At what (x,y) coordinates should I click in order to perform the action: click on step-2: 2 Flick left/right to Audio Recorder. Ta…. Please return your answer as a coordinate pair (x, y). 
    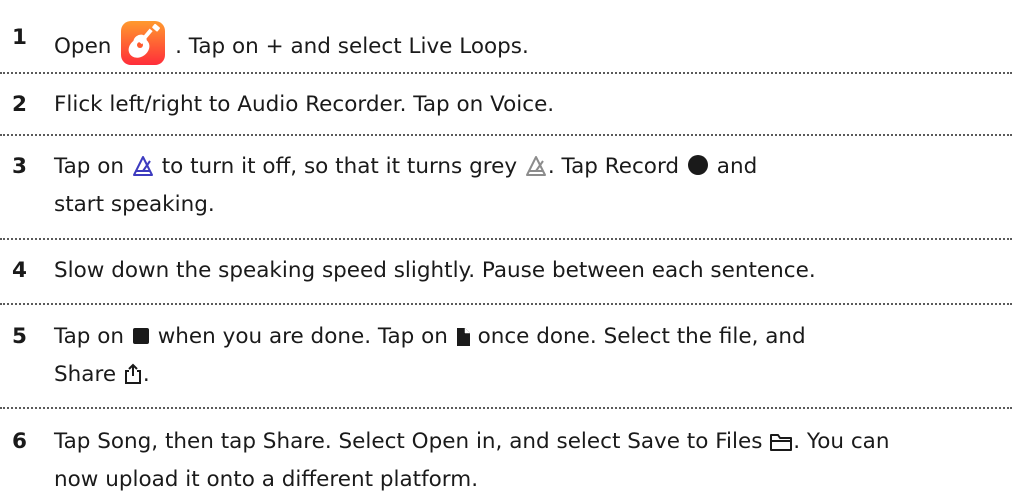
    Looking at the image, I should click on (506, 105).